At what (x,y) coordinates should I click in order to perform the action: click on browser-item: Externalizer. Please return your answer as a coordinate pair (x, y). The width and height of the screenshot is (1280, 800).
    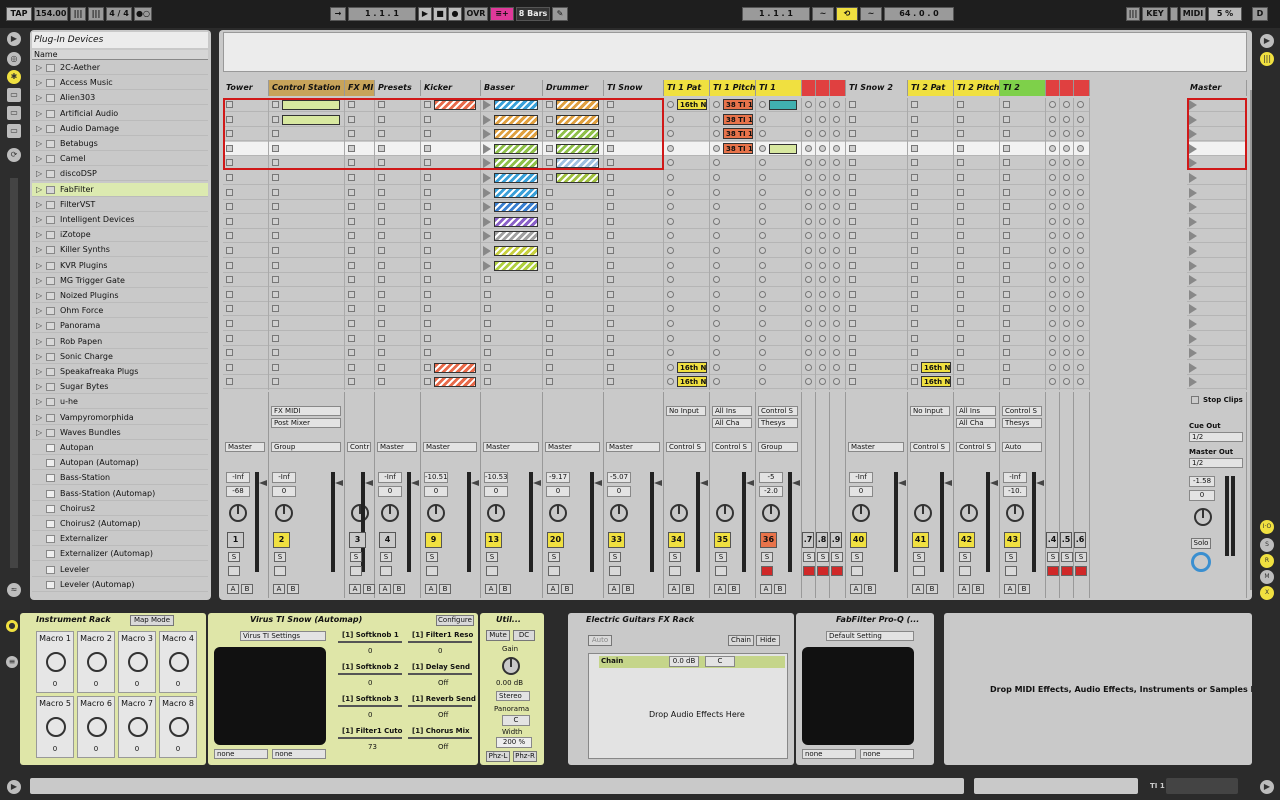
    Looking at the image, I should click on (120, 539).